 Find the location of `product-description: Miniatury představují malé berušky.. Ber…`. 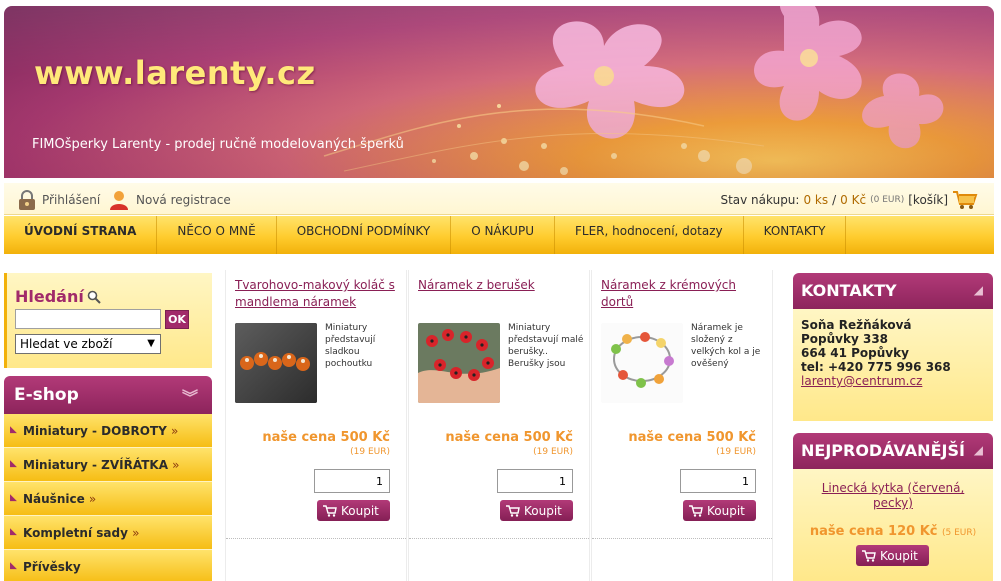

product-description: Miniatury představují malé berušky.. Ber… is located at coordinates (546, 346).